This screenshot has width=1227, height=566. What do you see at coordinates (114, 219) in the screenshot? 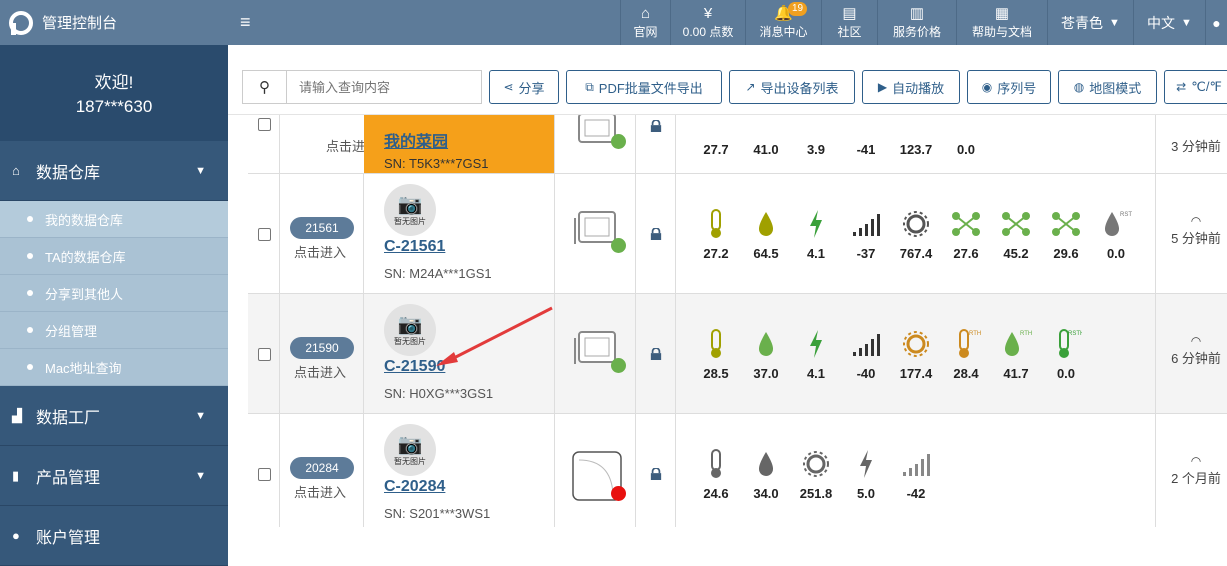
I see `sub-item-my-warehouse: 我的数据仓库` at bounding box center [114, 219].